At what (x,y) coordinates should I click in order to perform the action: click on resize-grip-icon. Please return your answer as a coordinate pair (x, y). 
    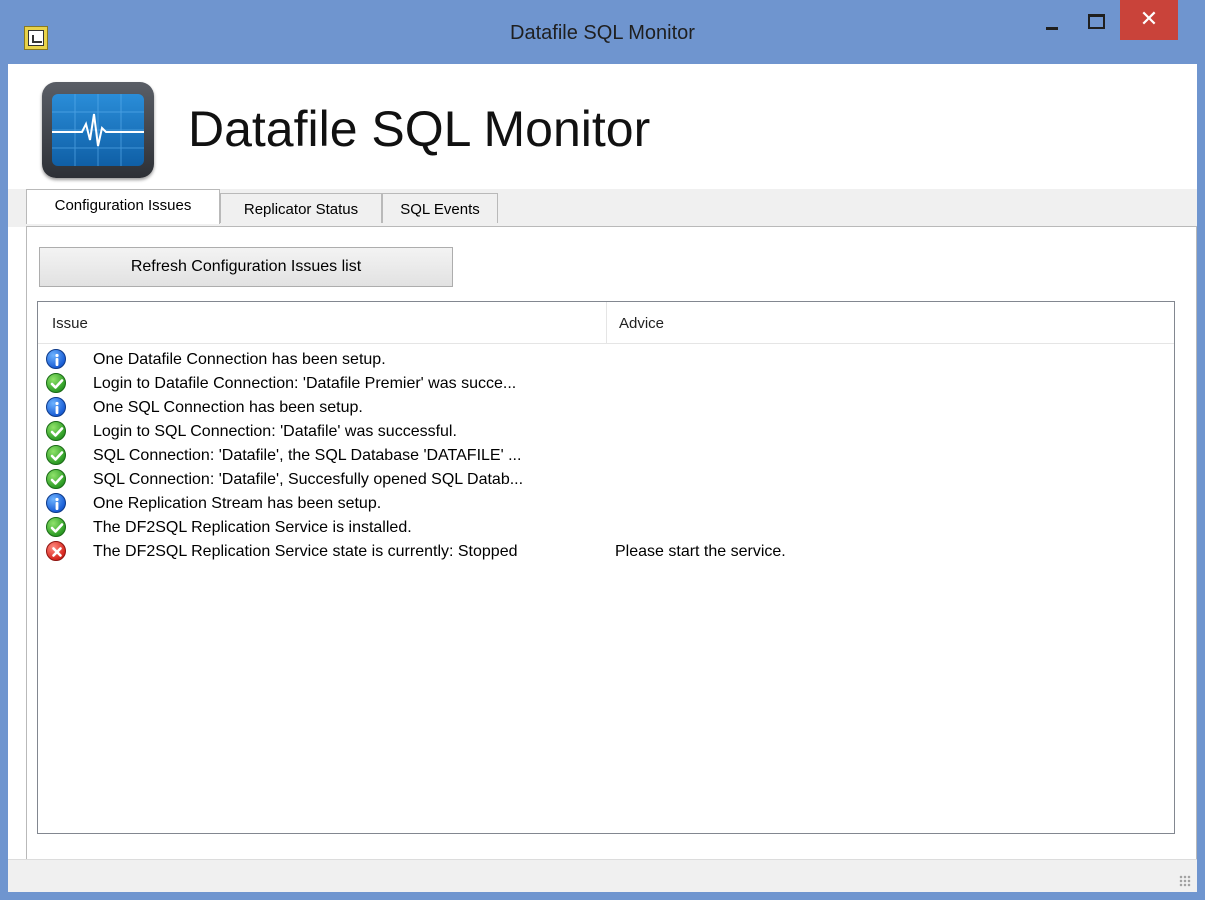
    Looking at the image, I should click on (1185, 881).